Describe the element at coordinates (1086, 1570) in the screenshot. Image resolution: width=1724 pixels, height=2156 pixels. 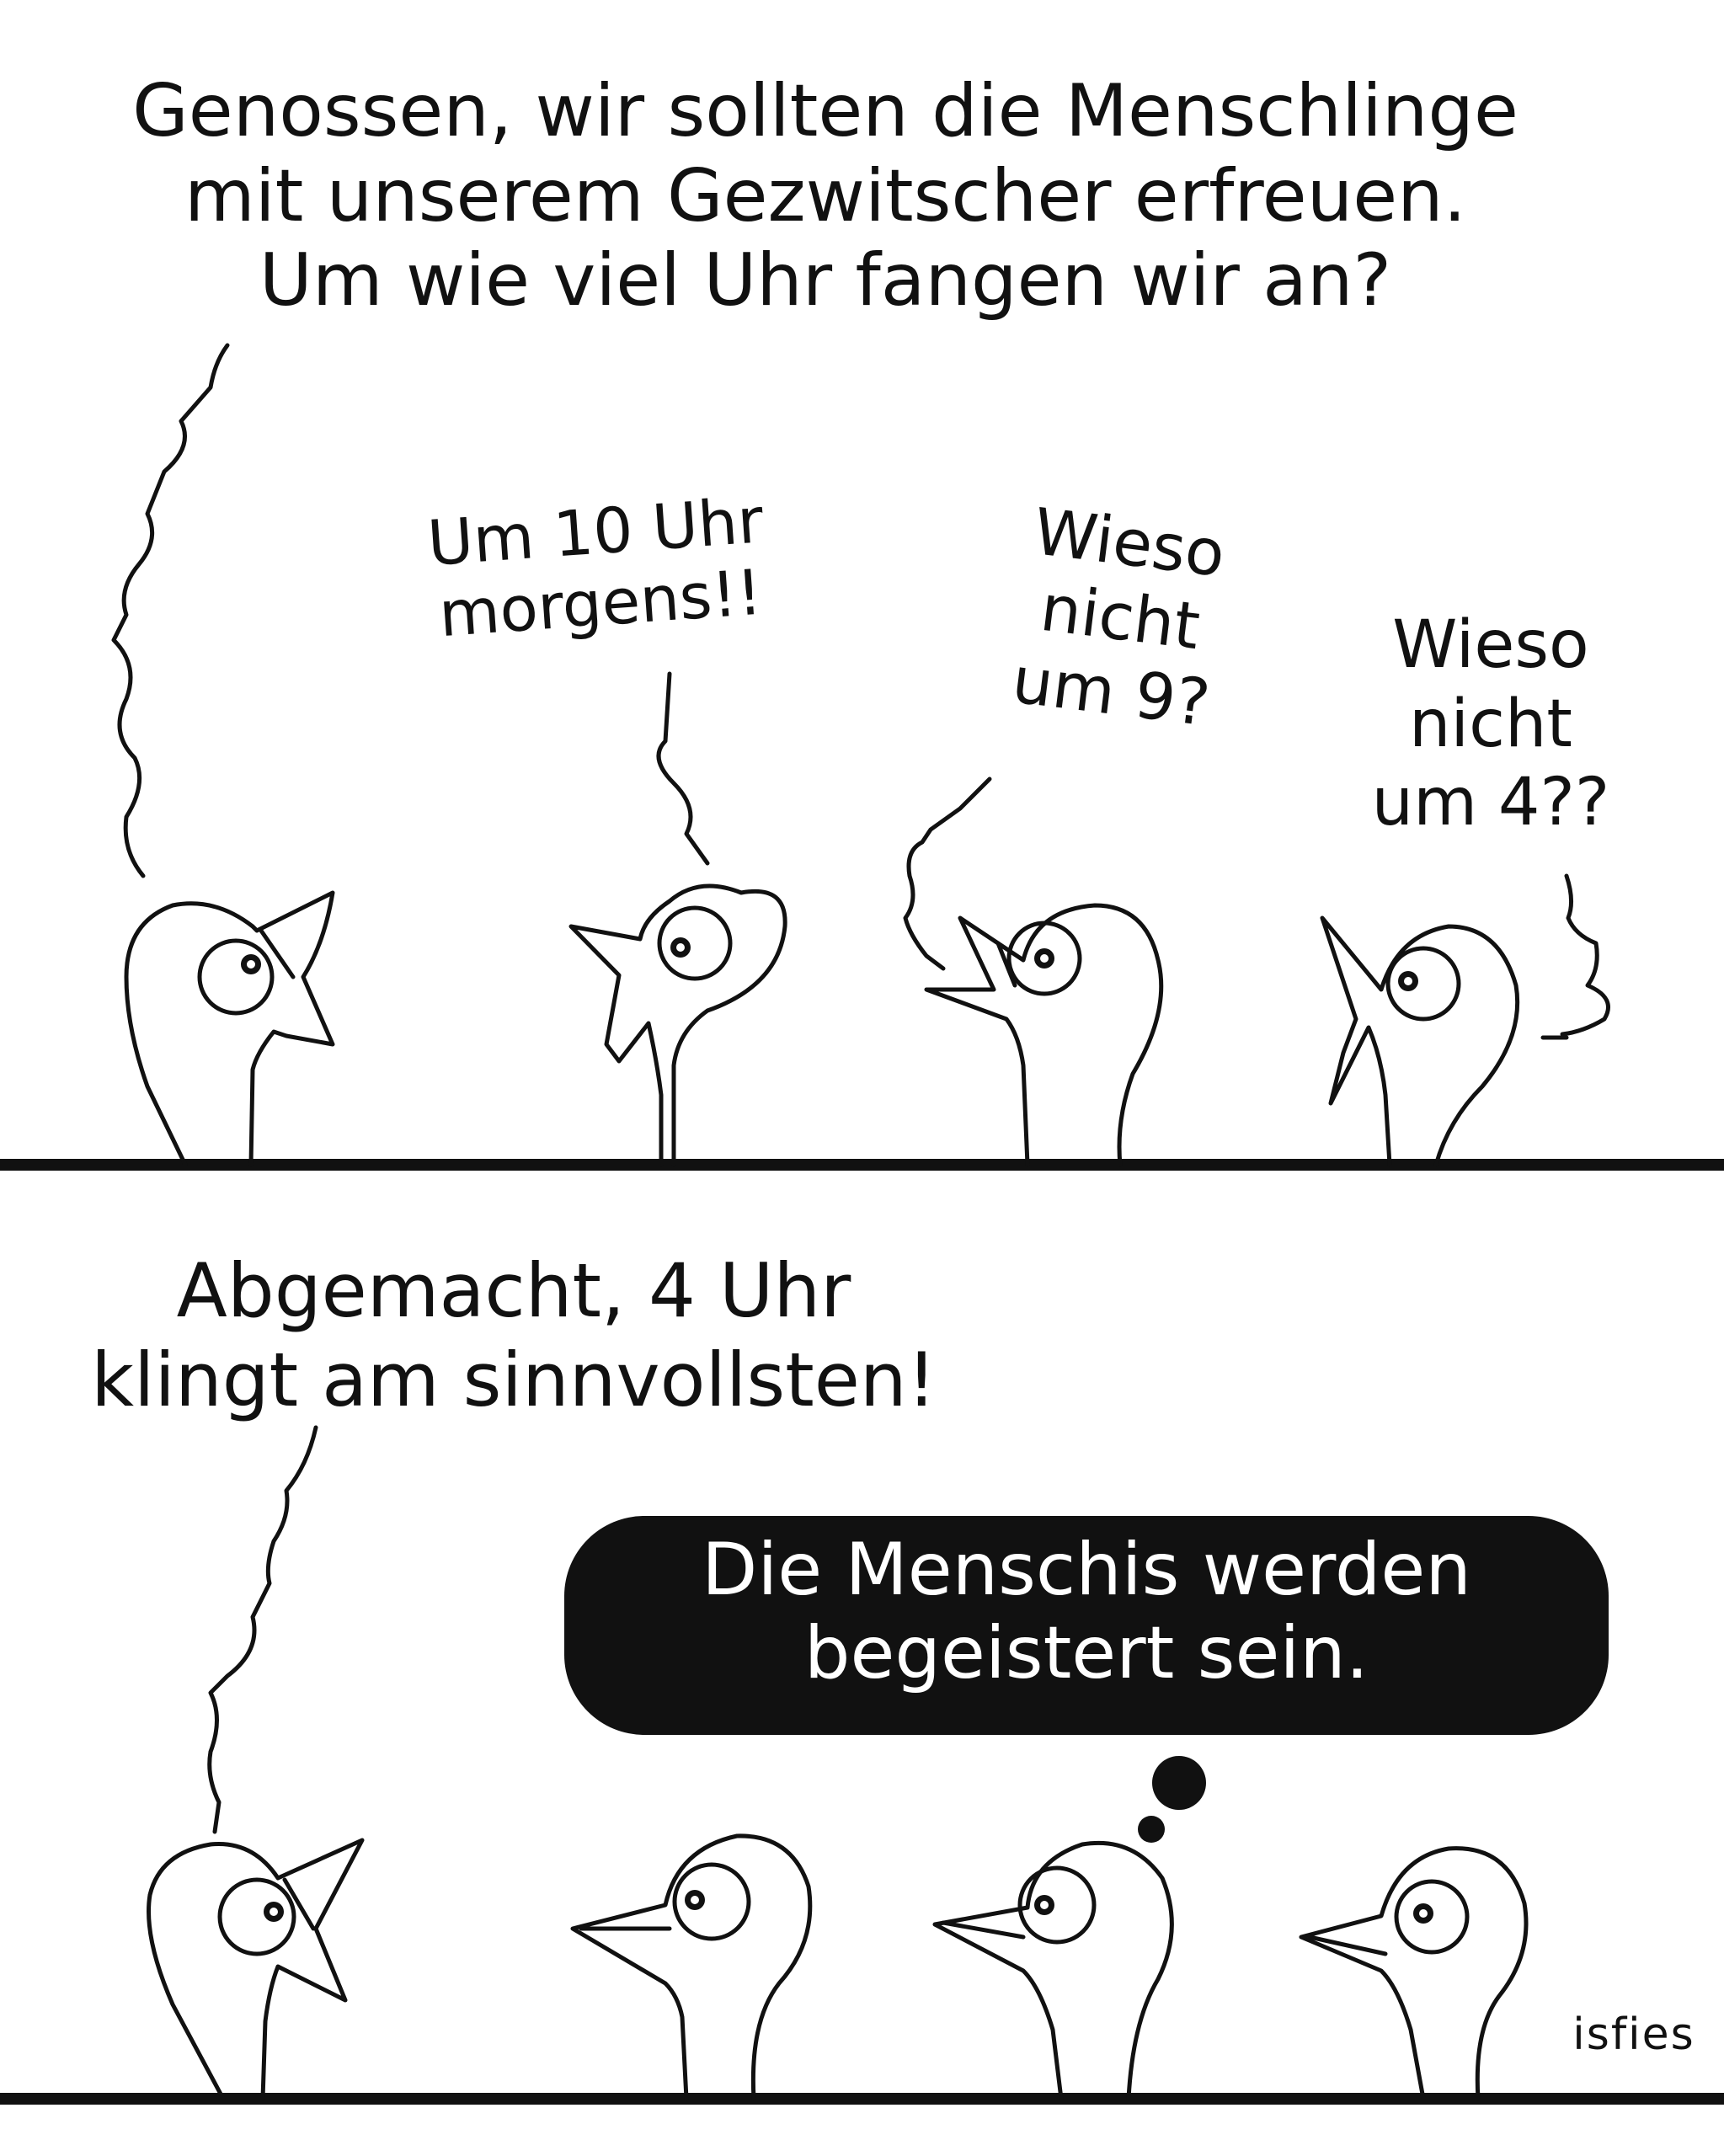
I see `thought-line: Die Menschis werden` at that location.